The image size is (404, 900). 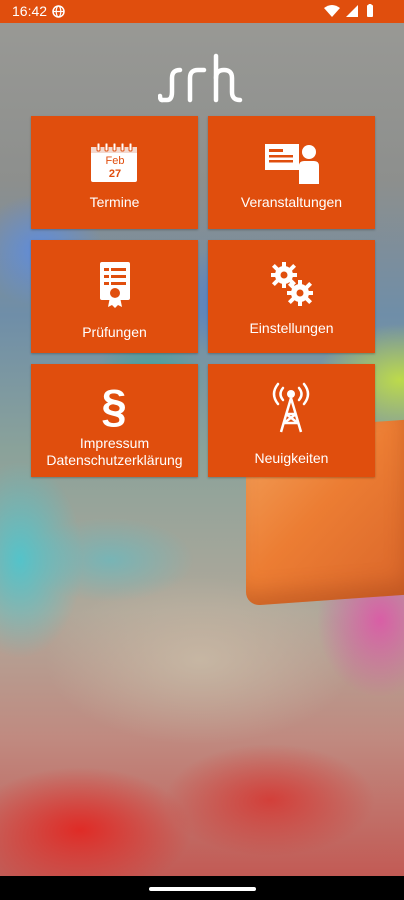 I want to click on presentation-icon, so click(x=292, y=164).